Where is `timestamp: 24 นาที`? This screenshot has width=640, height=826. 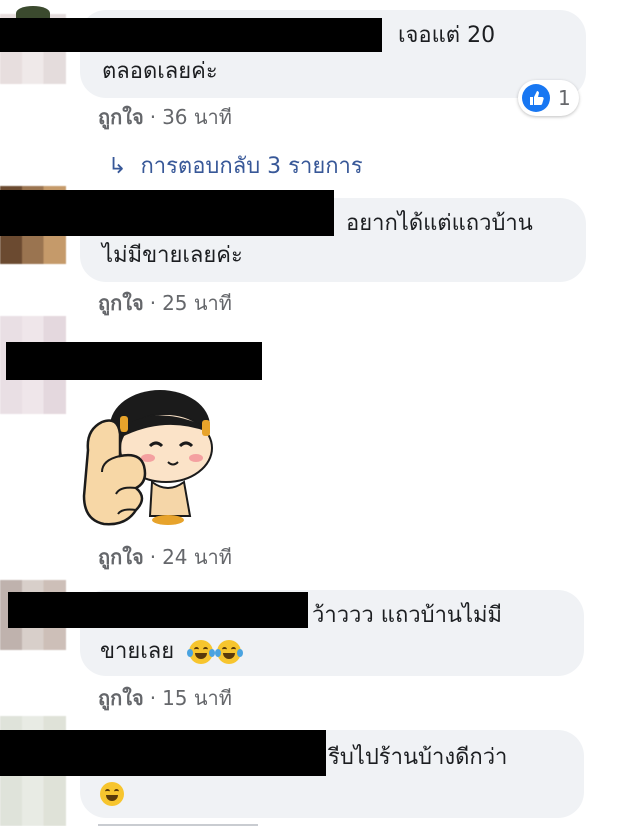
timestamp: 24 นาที is located at coordinates (197, 557).